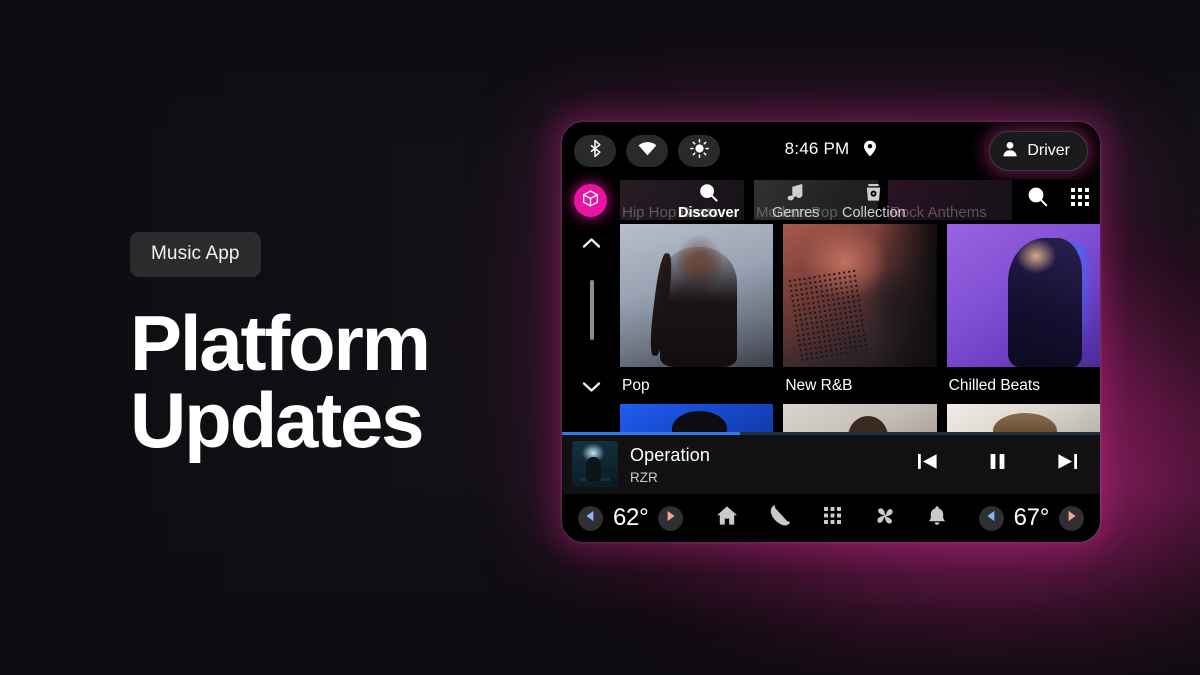  What do you see at coordinates (873, 192) in the screenshot?
I see `library-icon` at bounding box center [873, 192].